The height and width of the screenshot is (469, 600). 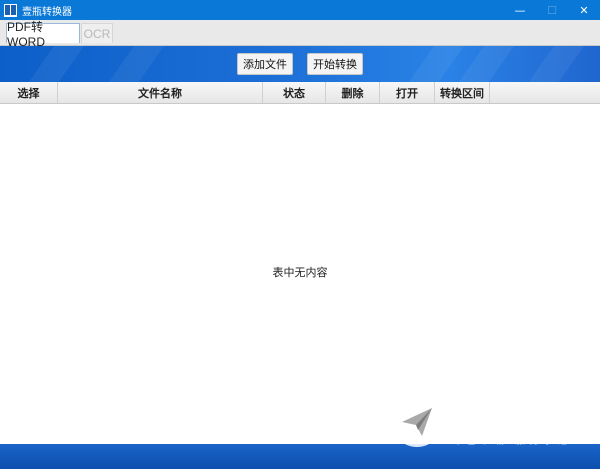 I want to click on tab-pdf-to-word: PDF转WORD, so click(x=43, y=34).